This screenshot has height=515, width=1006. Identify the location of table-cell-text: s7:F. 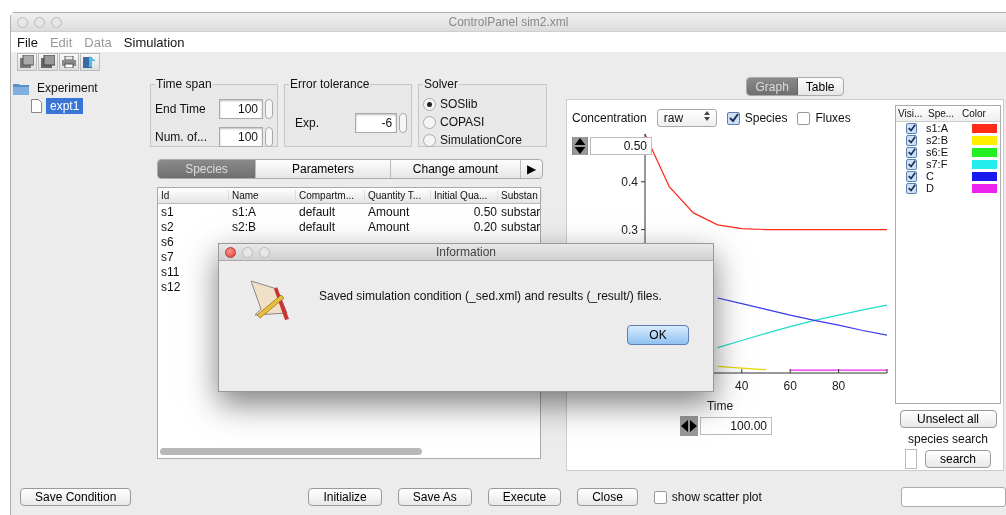
(937, 164).